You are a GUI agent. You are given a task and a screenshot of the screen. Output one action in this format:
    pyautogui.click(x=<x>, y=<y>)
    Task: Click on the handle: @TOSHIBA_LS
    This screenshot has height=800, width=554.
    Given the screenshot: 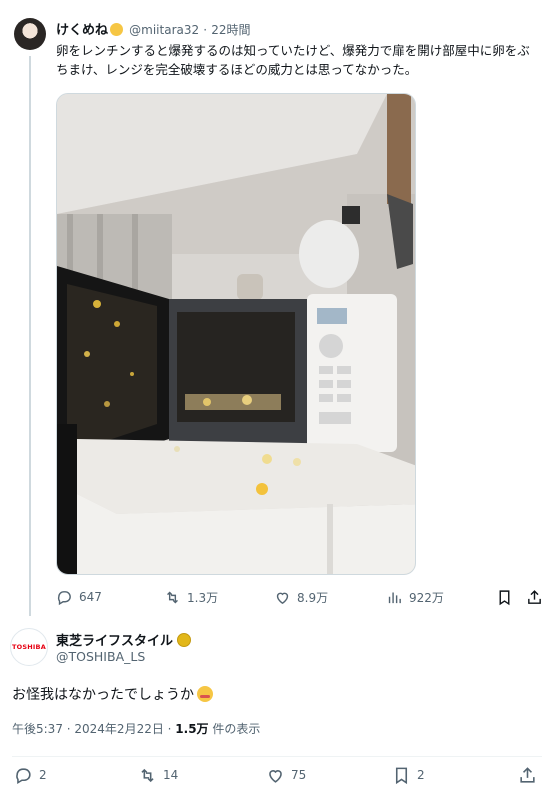 What is the action you would take?
    pyautogui.click(x=100, y=656)
    